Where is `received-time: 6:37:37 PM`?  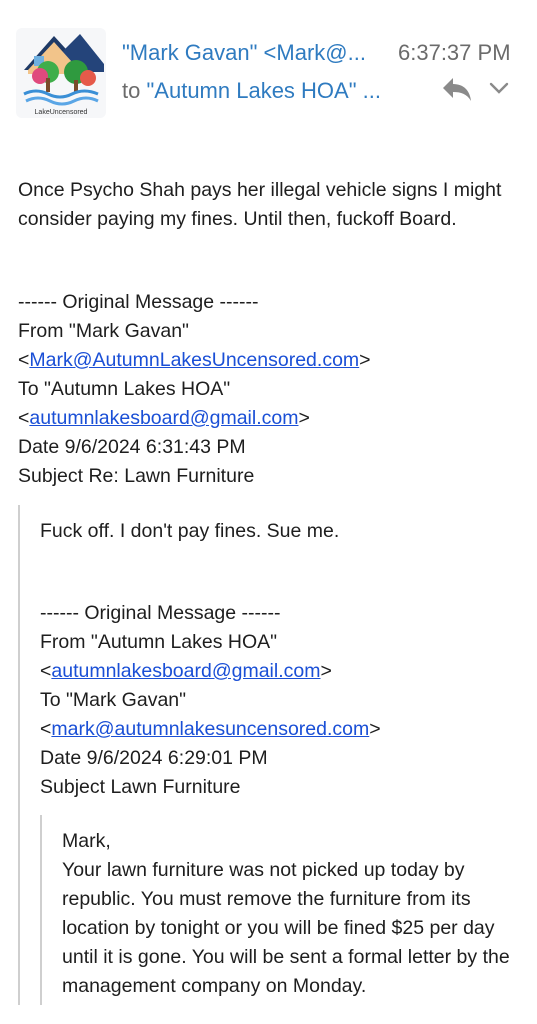
received-time: 6:37:37 PM is located at coordinates (454, 52).